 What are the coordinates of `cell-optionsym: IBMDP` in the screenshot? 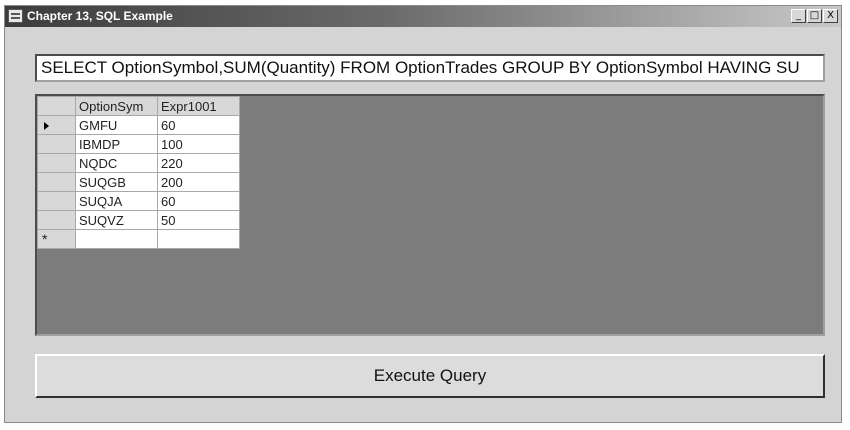 It's located at (116, 144).